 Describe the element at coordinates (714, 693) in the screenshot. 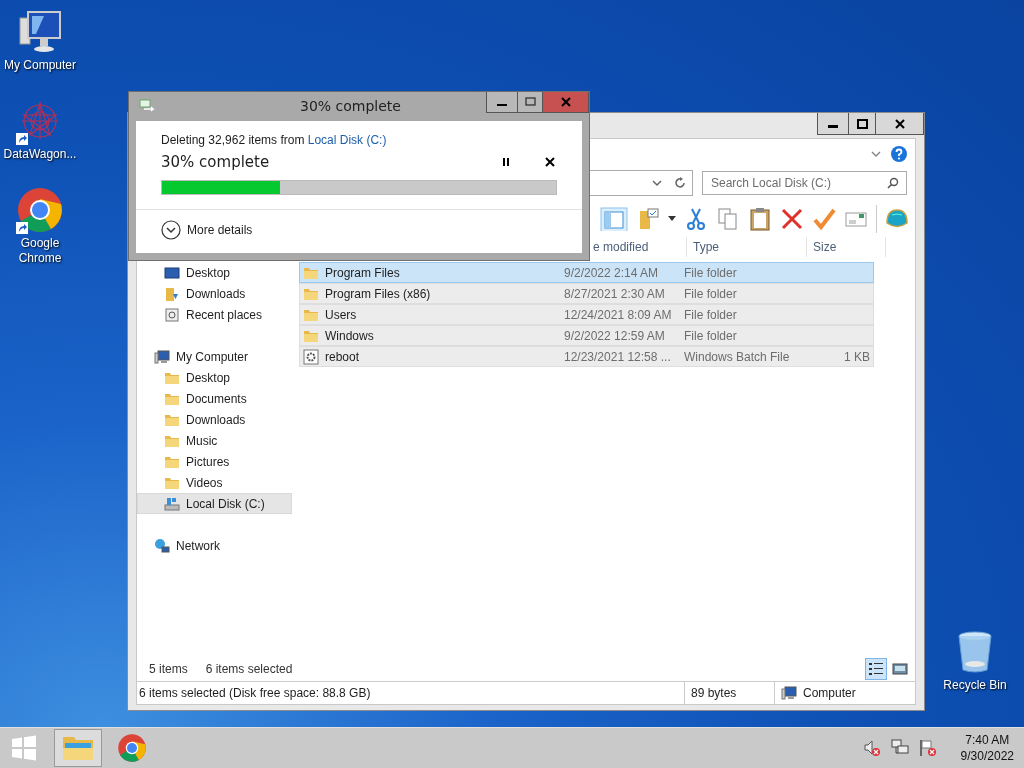

I see `status-size: 89 bytes` at that location.